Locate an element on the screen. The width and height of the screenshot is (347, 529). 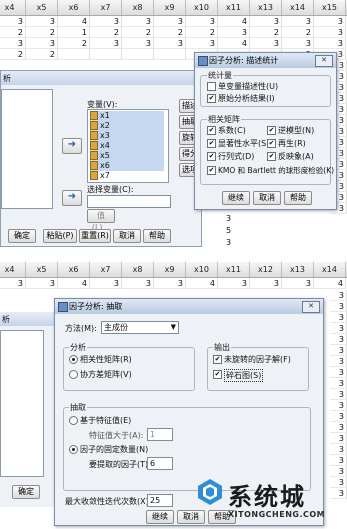
kmo-checkbox: ✔ is located at coordinates (211, 170).